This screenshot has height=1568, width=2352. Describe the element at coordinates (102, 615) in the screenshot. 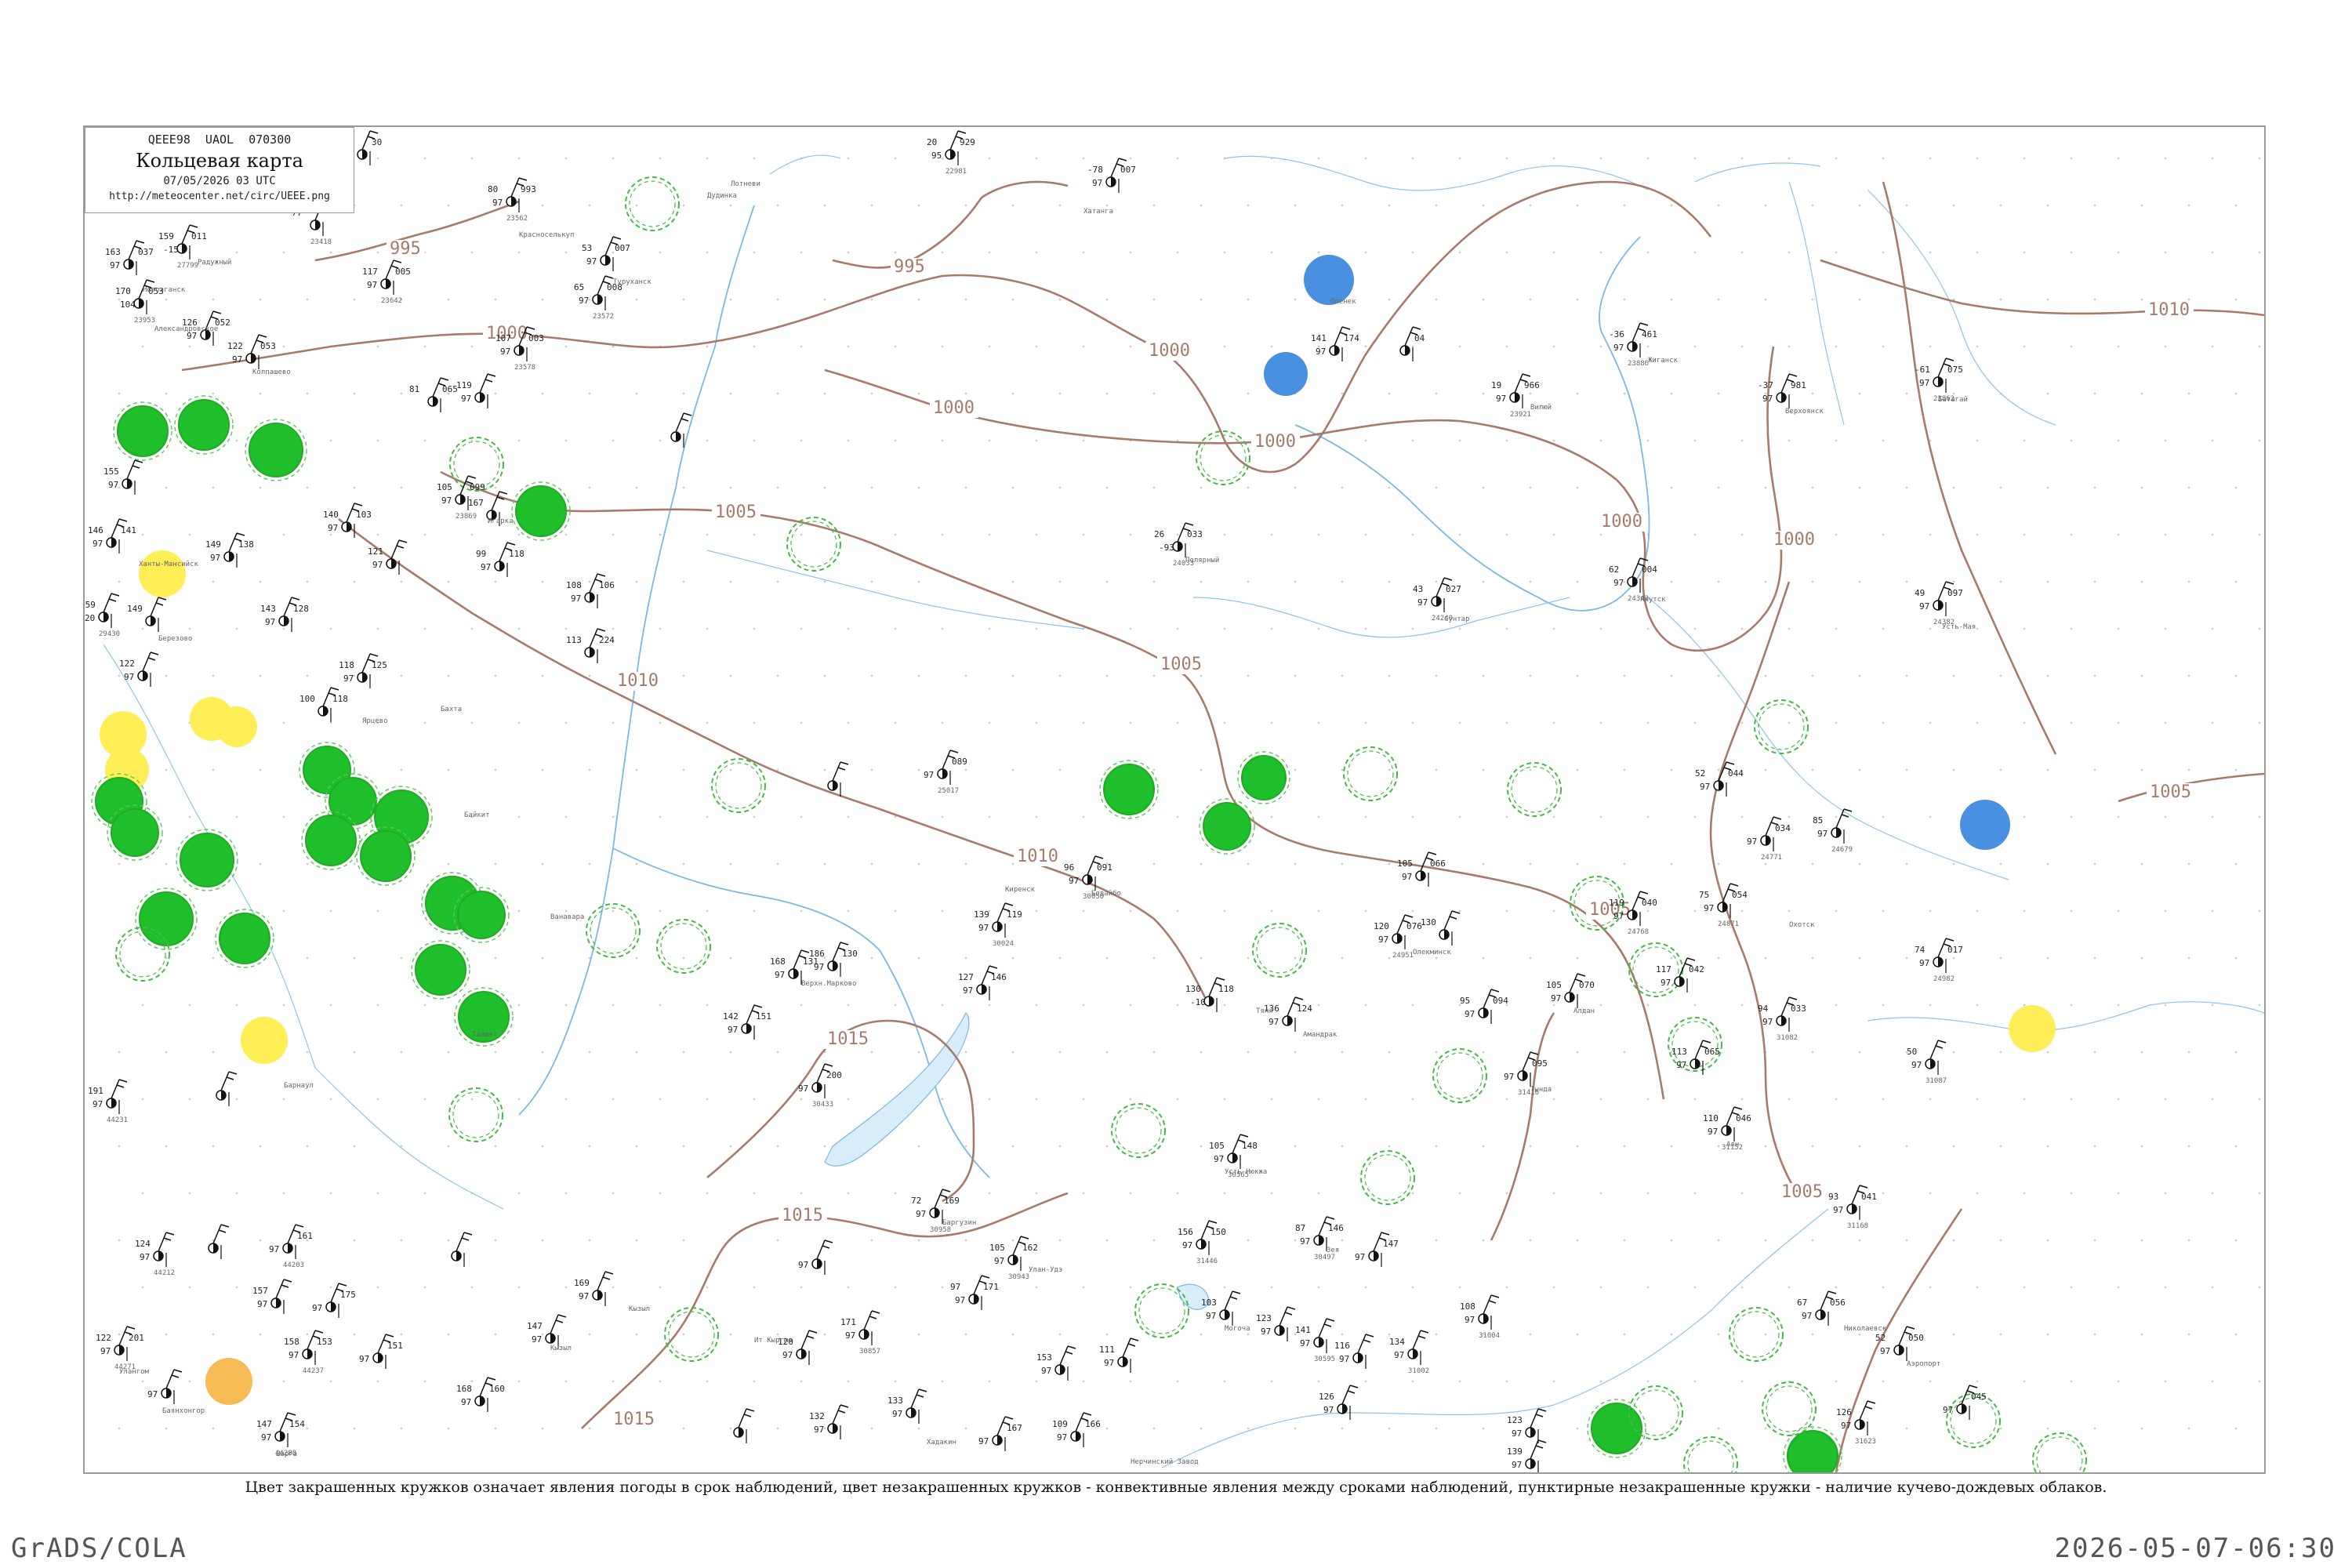

I see `station-plot: 1592029430` at that location.